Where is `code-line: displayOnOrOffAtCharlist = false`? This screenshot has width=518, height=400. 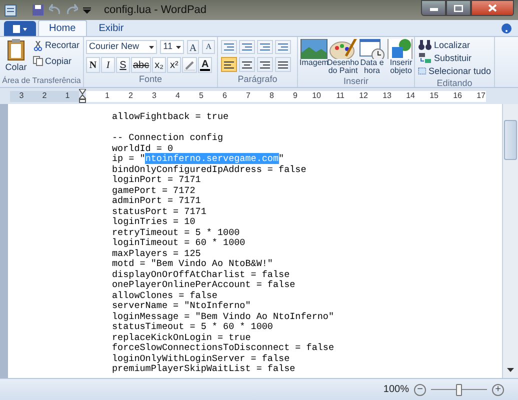 code-line: displayOnOrOffAtCharlist = false is located at coordinates (201, 275).